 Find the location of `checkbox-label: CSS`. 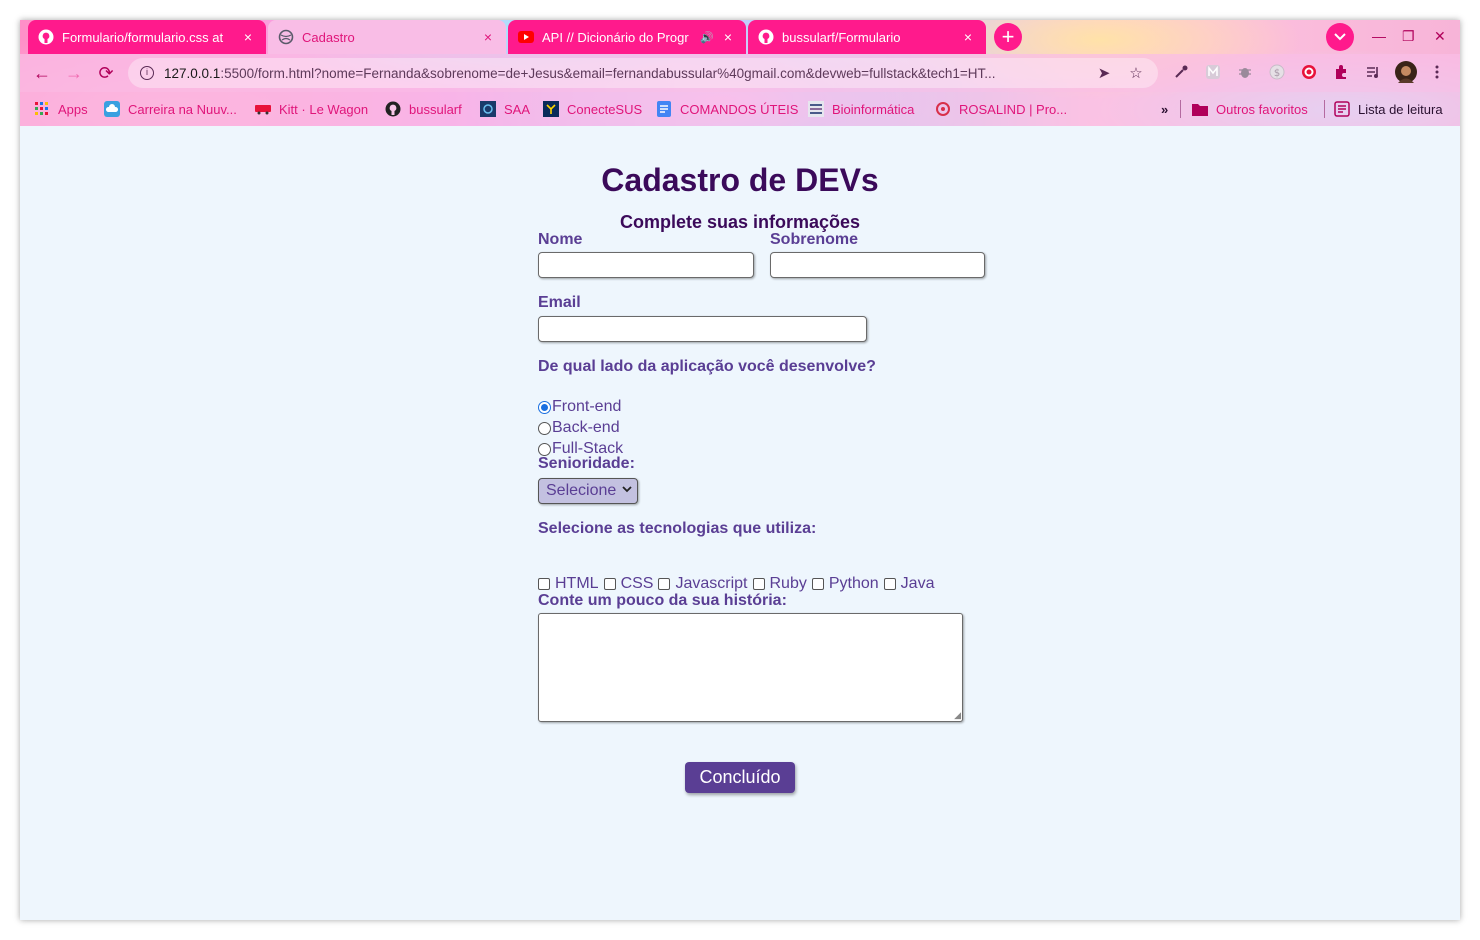

checkbox-label: CSS is located at coordinates (637, 583).